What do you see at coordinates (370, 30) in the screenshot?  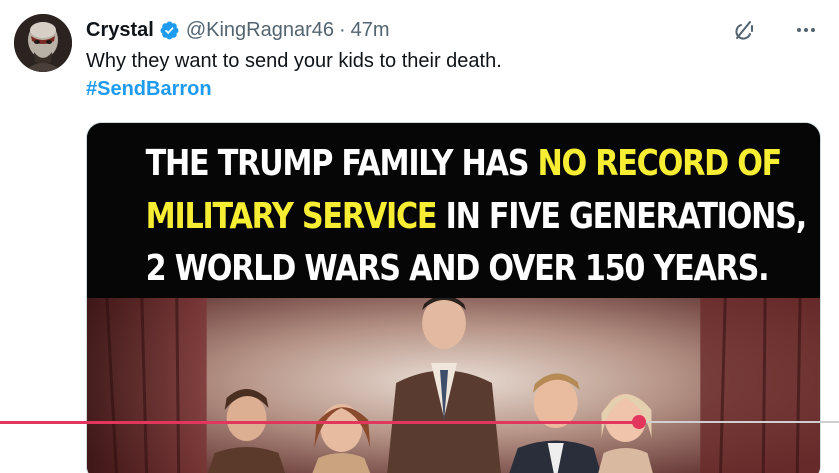 I see `timestamp: 47m` at bounding box center [370, 30].